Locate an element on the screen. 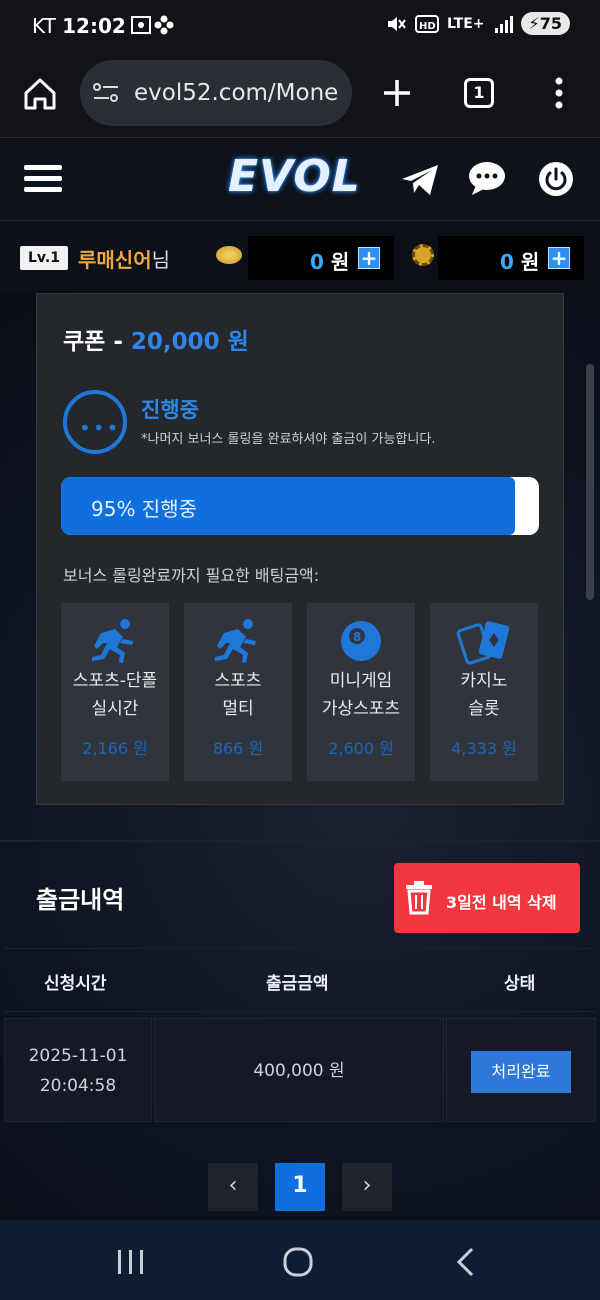 The image size is (600, 1300). url-bar: evol52.com/Mone is located at coordinates (216, 93).